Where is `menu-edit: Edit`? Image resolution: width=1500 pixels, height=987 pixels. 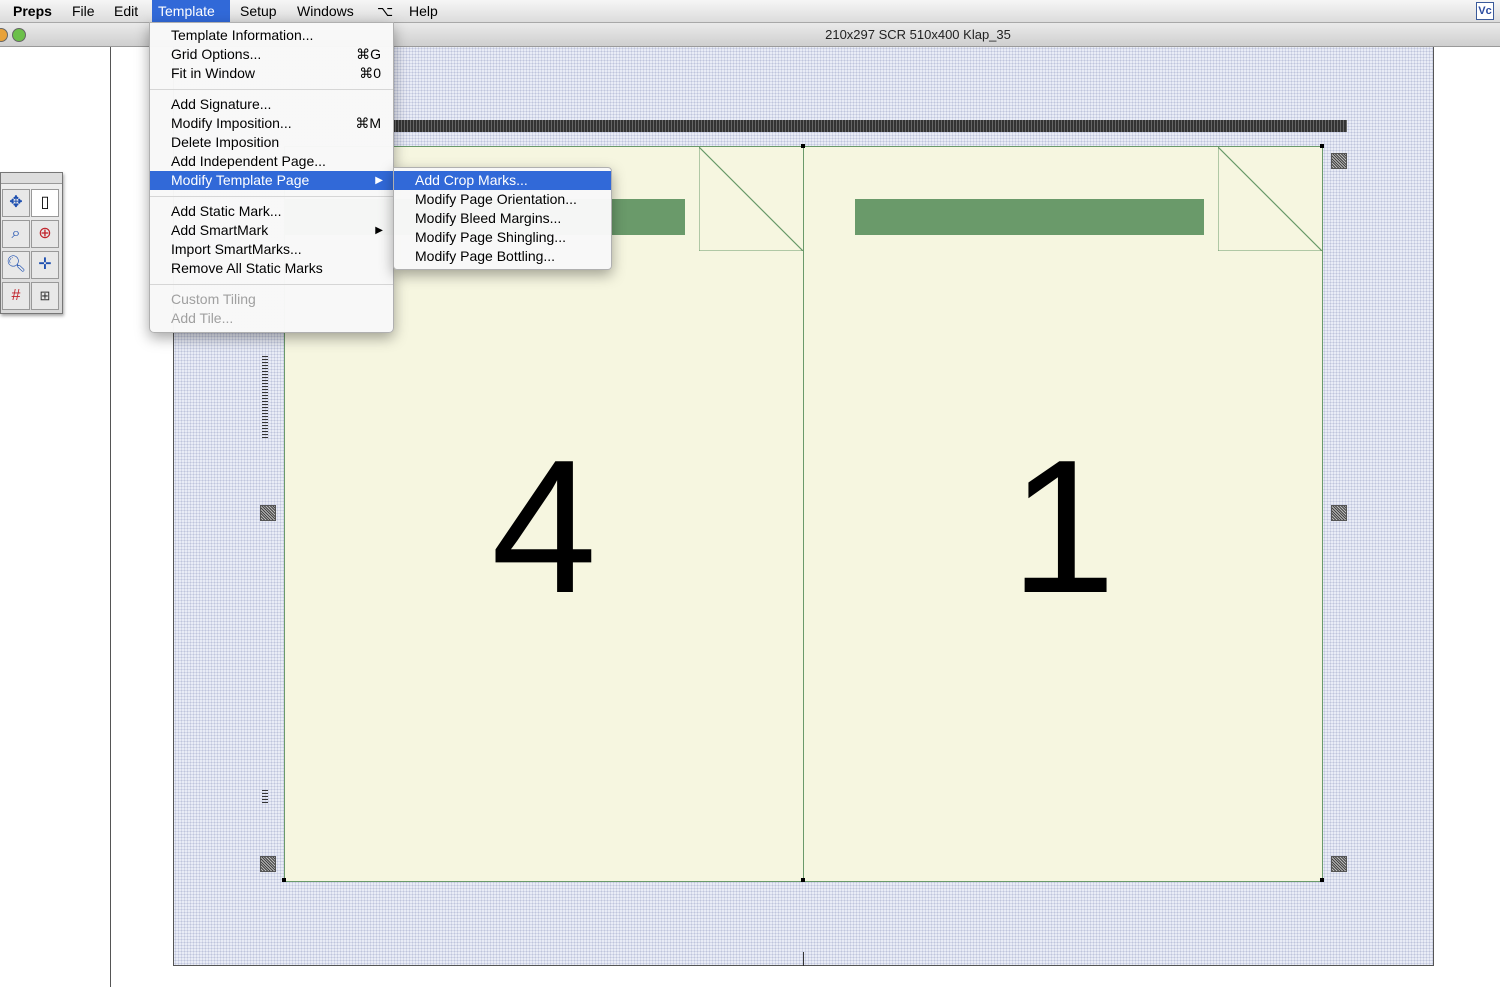
menu-edit: Edit is located at coordinates (126, 11).